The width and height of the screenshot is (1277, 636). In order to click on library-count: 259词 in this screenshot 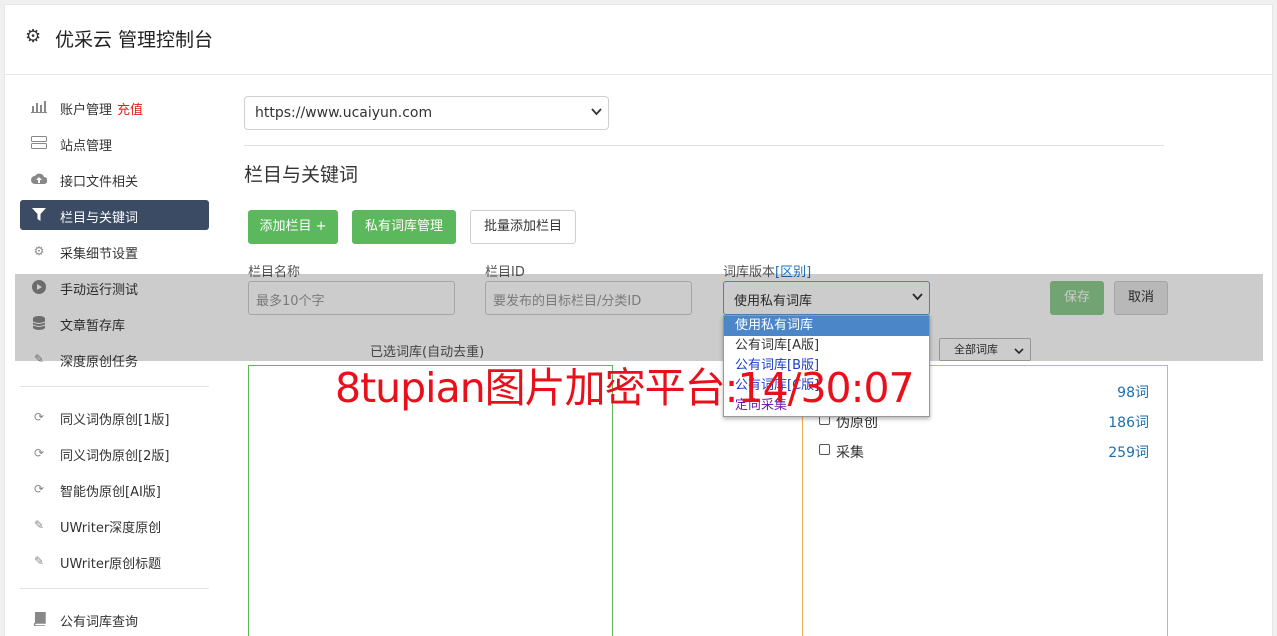, I will do `click(1128, 453)`.